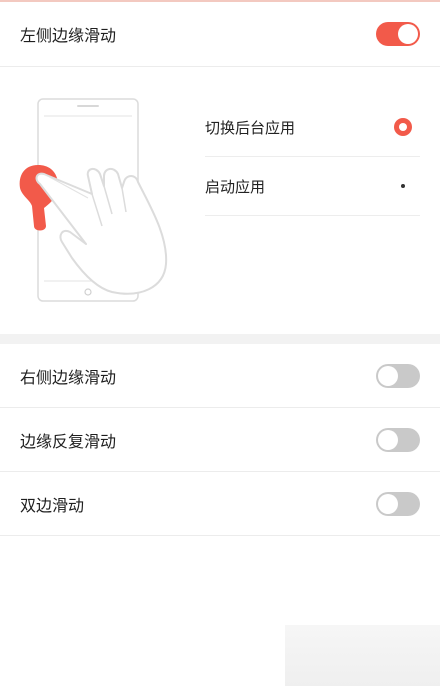 This screenshot has height=686, width=440. Describe the element at coordinates (52, 505) in the screenshot. I see `double-edge-swipe-label: 双边滑动` at that location.